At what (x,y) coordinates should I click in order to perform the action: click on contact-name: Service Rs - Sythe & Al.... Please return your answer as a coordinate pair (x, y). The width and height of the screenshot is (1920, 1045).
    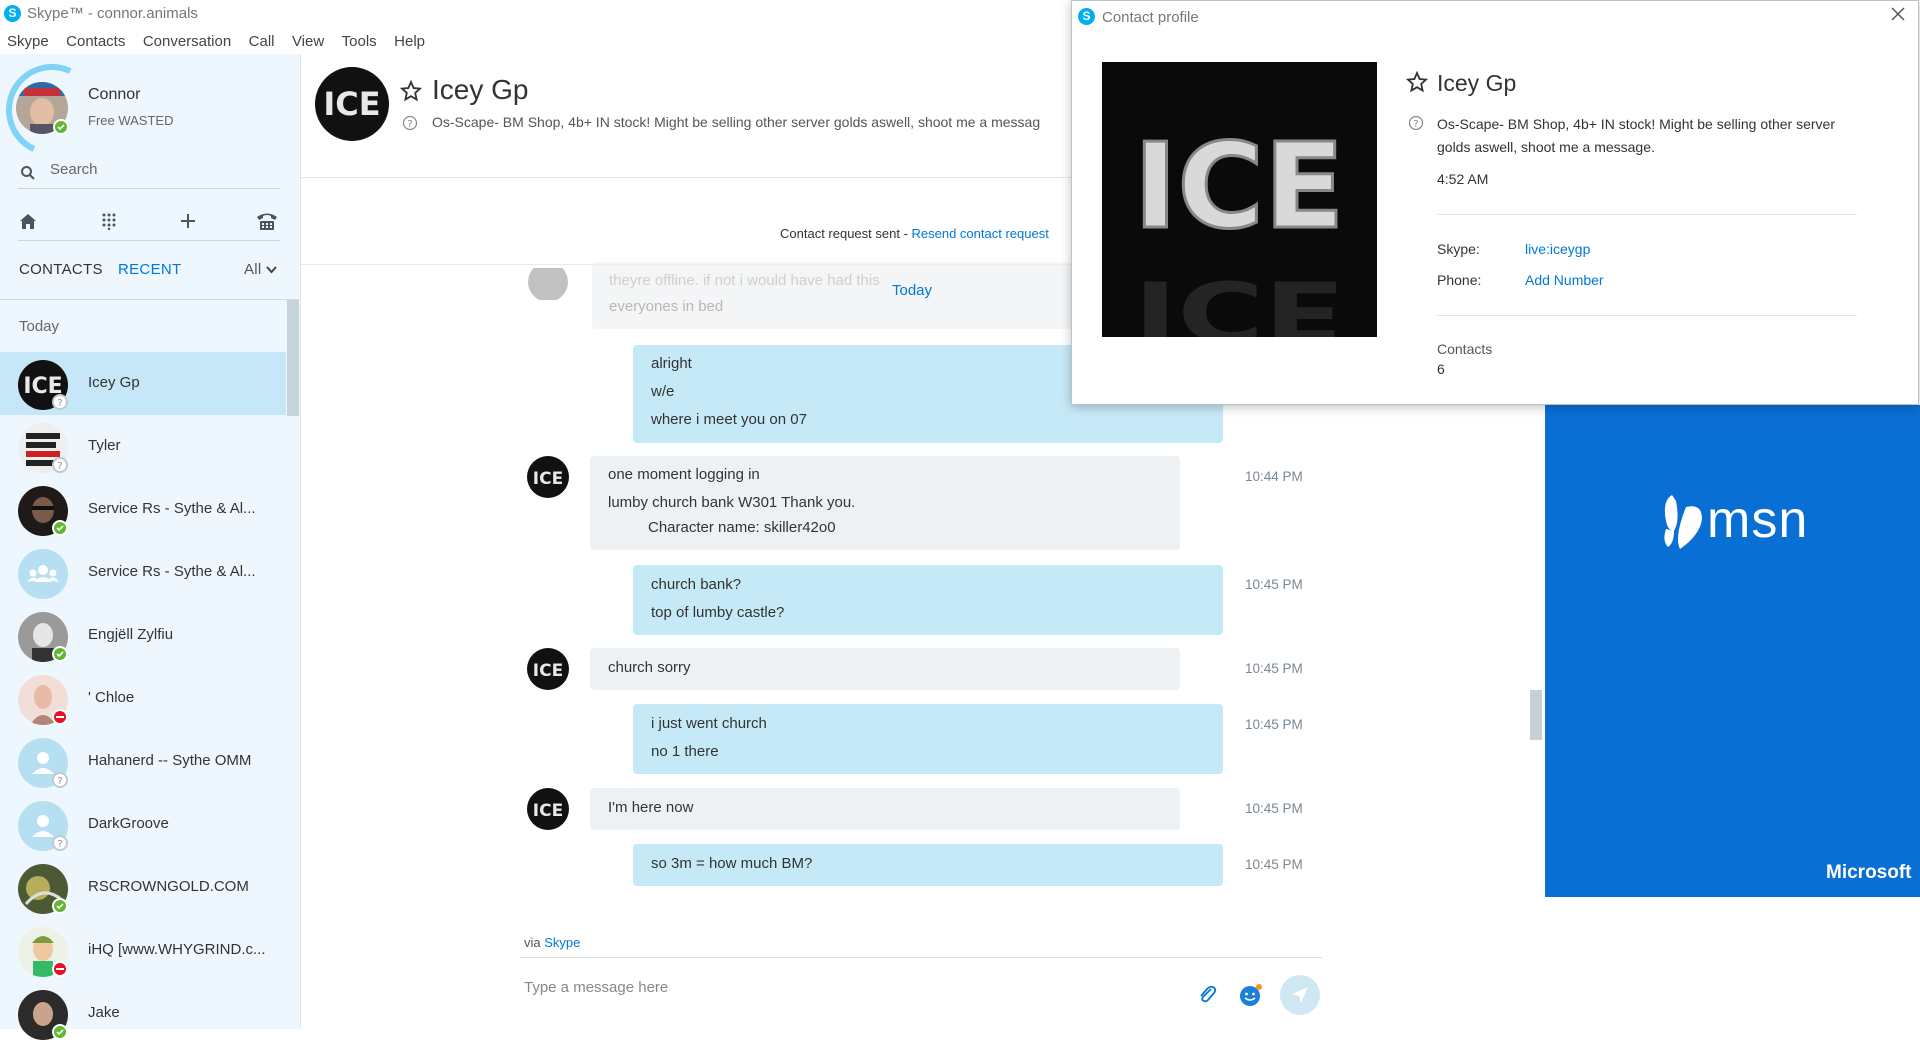
    Looking at the image, I should click on (172, 571).